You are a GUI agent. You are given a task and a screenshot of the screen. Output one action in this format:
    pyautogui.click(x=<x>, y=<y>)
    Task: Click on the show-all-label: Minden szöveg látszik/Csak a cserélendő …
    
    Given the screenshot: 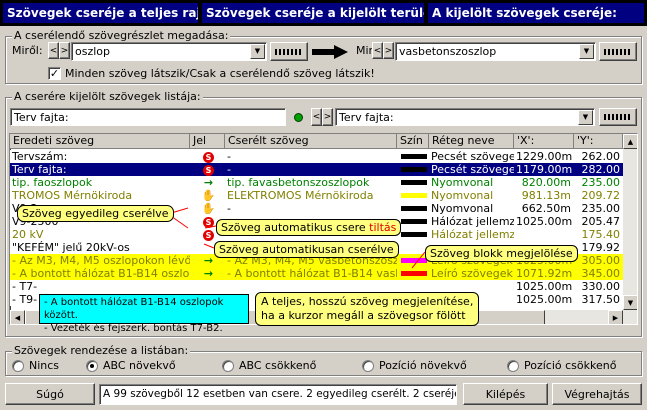 What is the action you would take?
    pyautogui.click(x=220, y=73)
    